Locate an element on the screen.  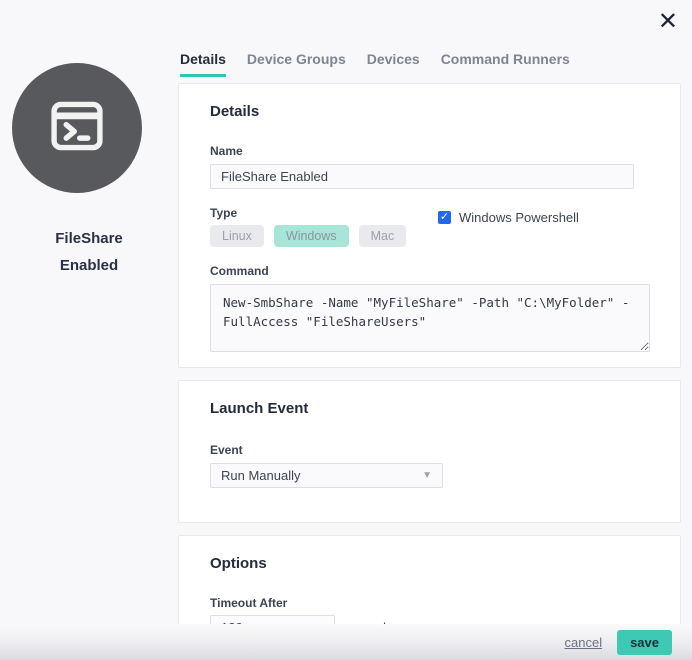
type-option-mac: Mac is located at coordinates (382, 236).